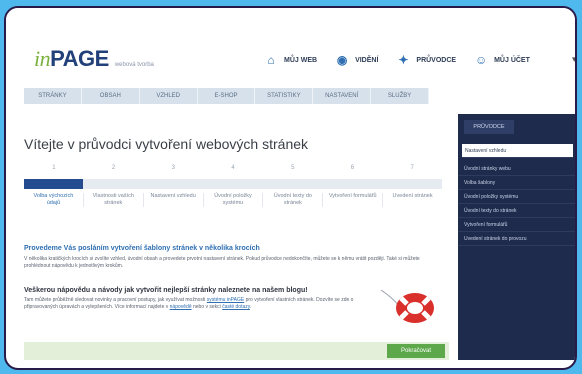  I want to click on step-label: Úvodní texty do stránek, so click(293, 200).